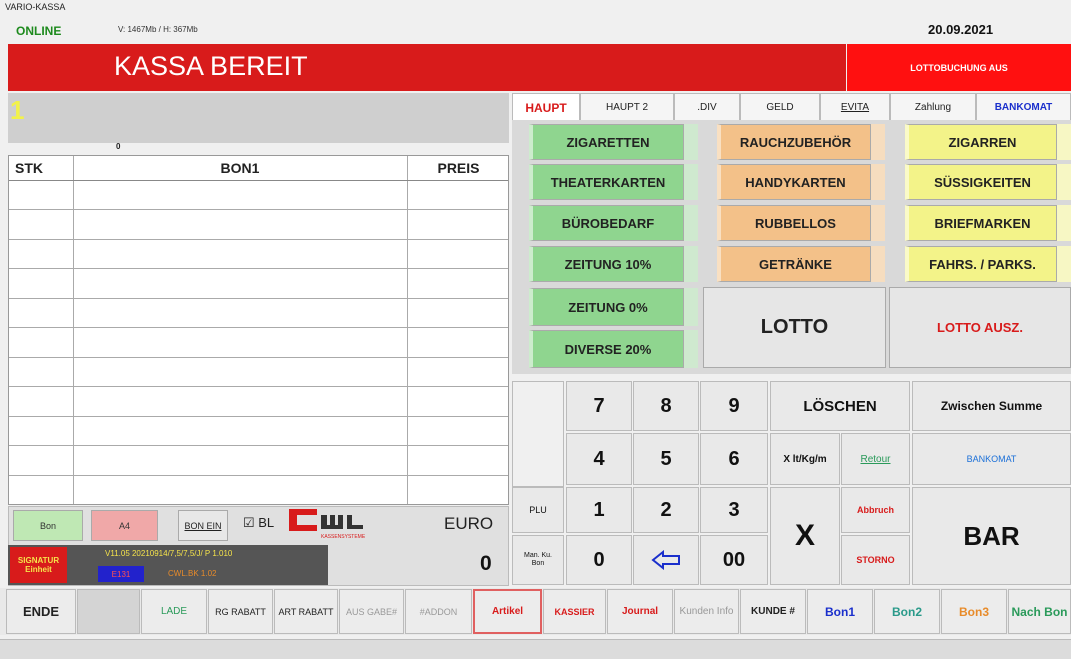  I want to click on cat-fahrs-parks: FAHRS. / PARKS., so click(981, 264).